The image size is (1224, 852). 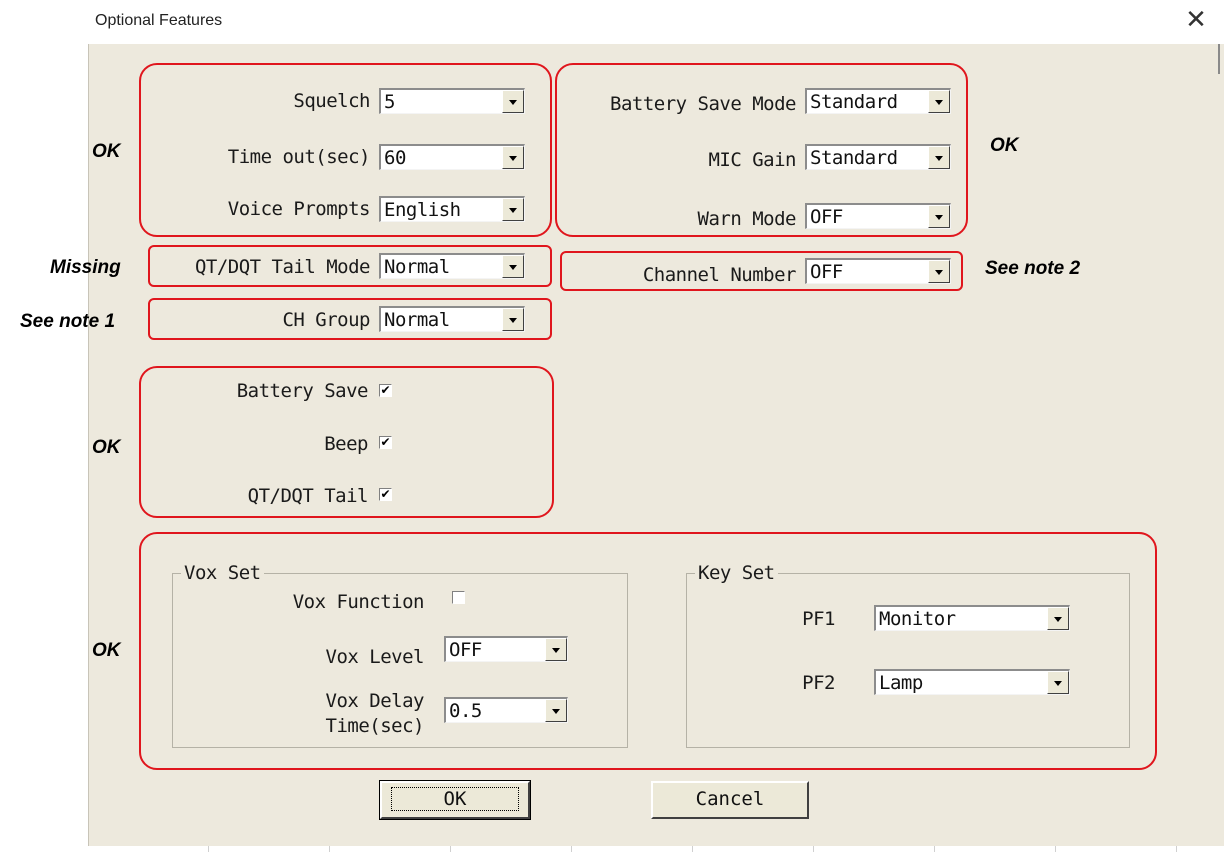 What do you see at coordinates (106, 447) in the screenshot?
I see `annotation-ok-checkboxes: OK` at bounding box center [106, 447].